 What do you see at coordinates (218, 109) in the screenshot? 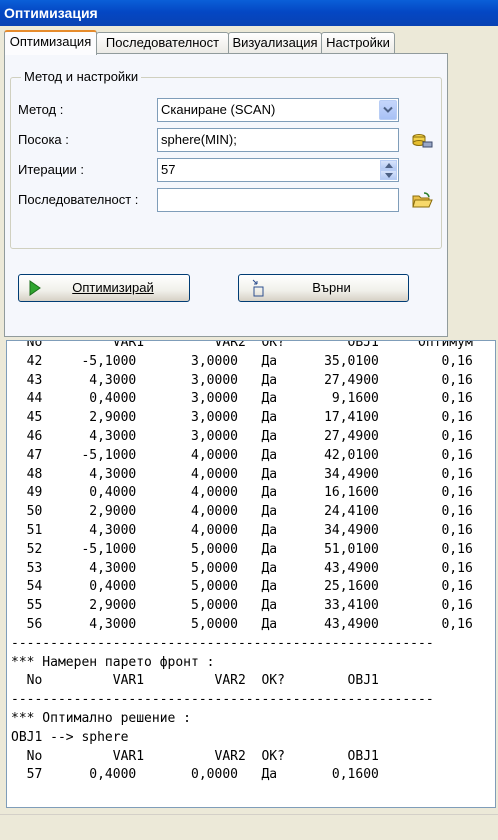
I see `method-value: Сканиране (SCAN)` at bounding box center [218, 109].